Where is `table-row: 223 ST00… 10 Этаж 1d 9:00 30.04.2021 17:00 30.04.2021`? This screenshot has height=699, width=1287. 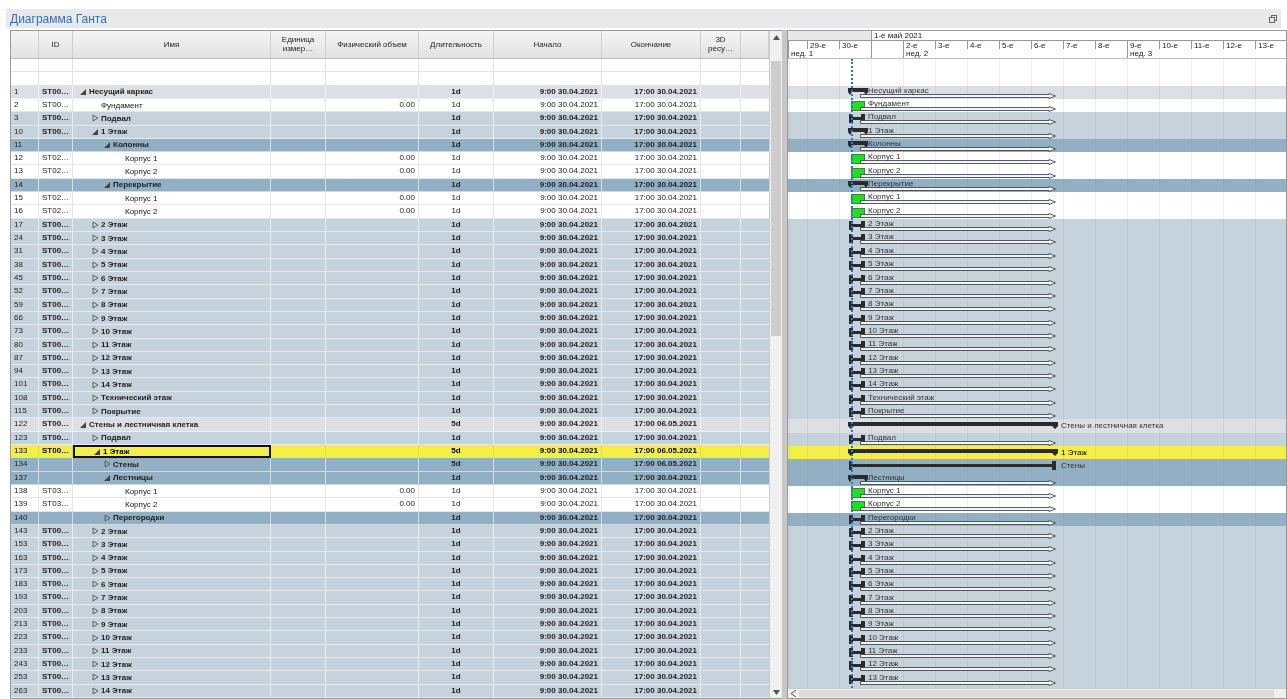
table-row: 223 ST00… 10 Этаж 1d 9:00 30.04.2021 17:00 30.04.2021 is located at coordinates (390, 638).